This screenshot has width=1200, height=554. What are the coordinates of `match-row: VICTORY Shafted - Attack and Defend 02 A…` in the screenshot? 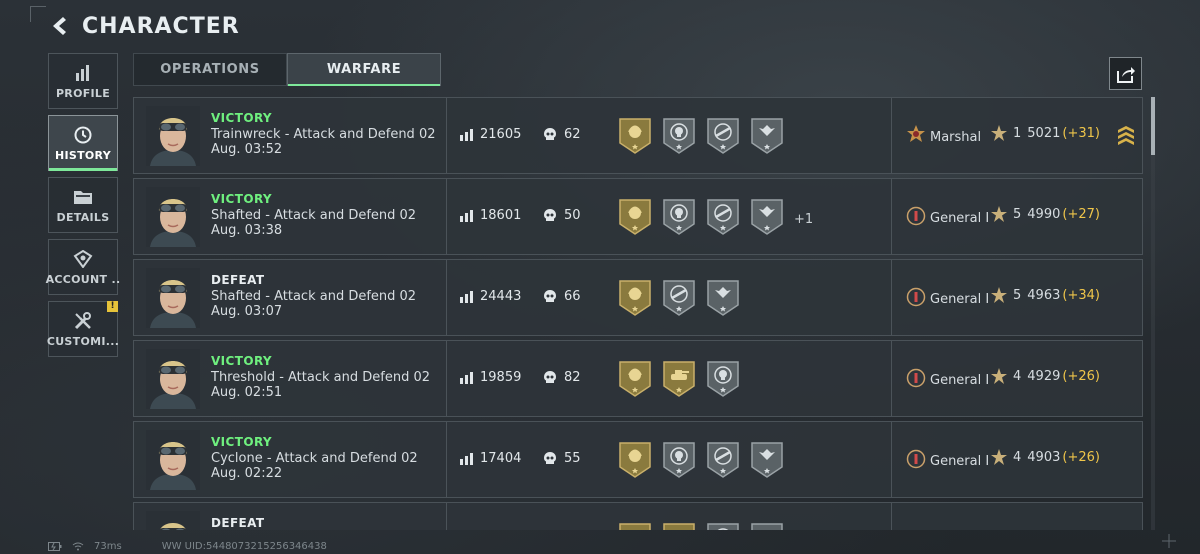 It's located at (638, 216).